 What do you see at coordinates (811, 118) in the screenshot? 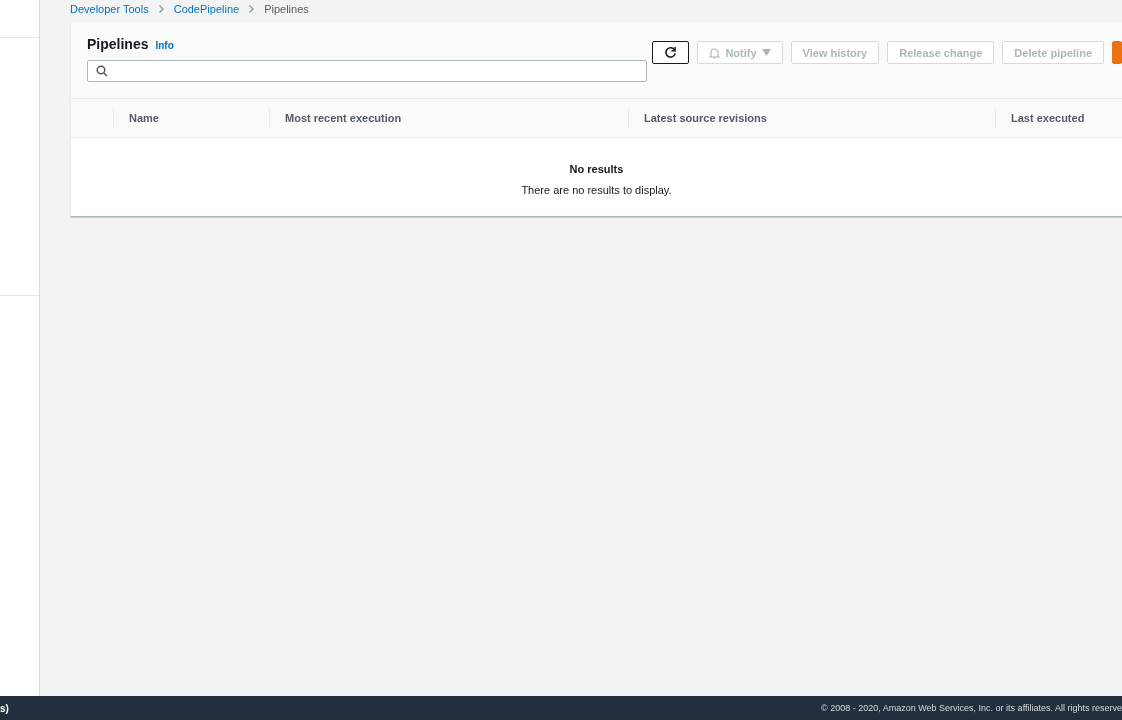
I see `column-header: Latest source revisions` at bounding box center [811, 118].